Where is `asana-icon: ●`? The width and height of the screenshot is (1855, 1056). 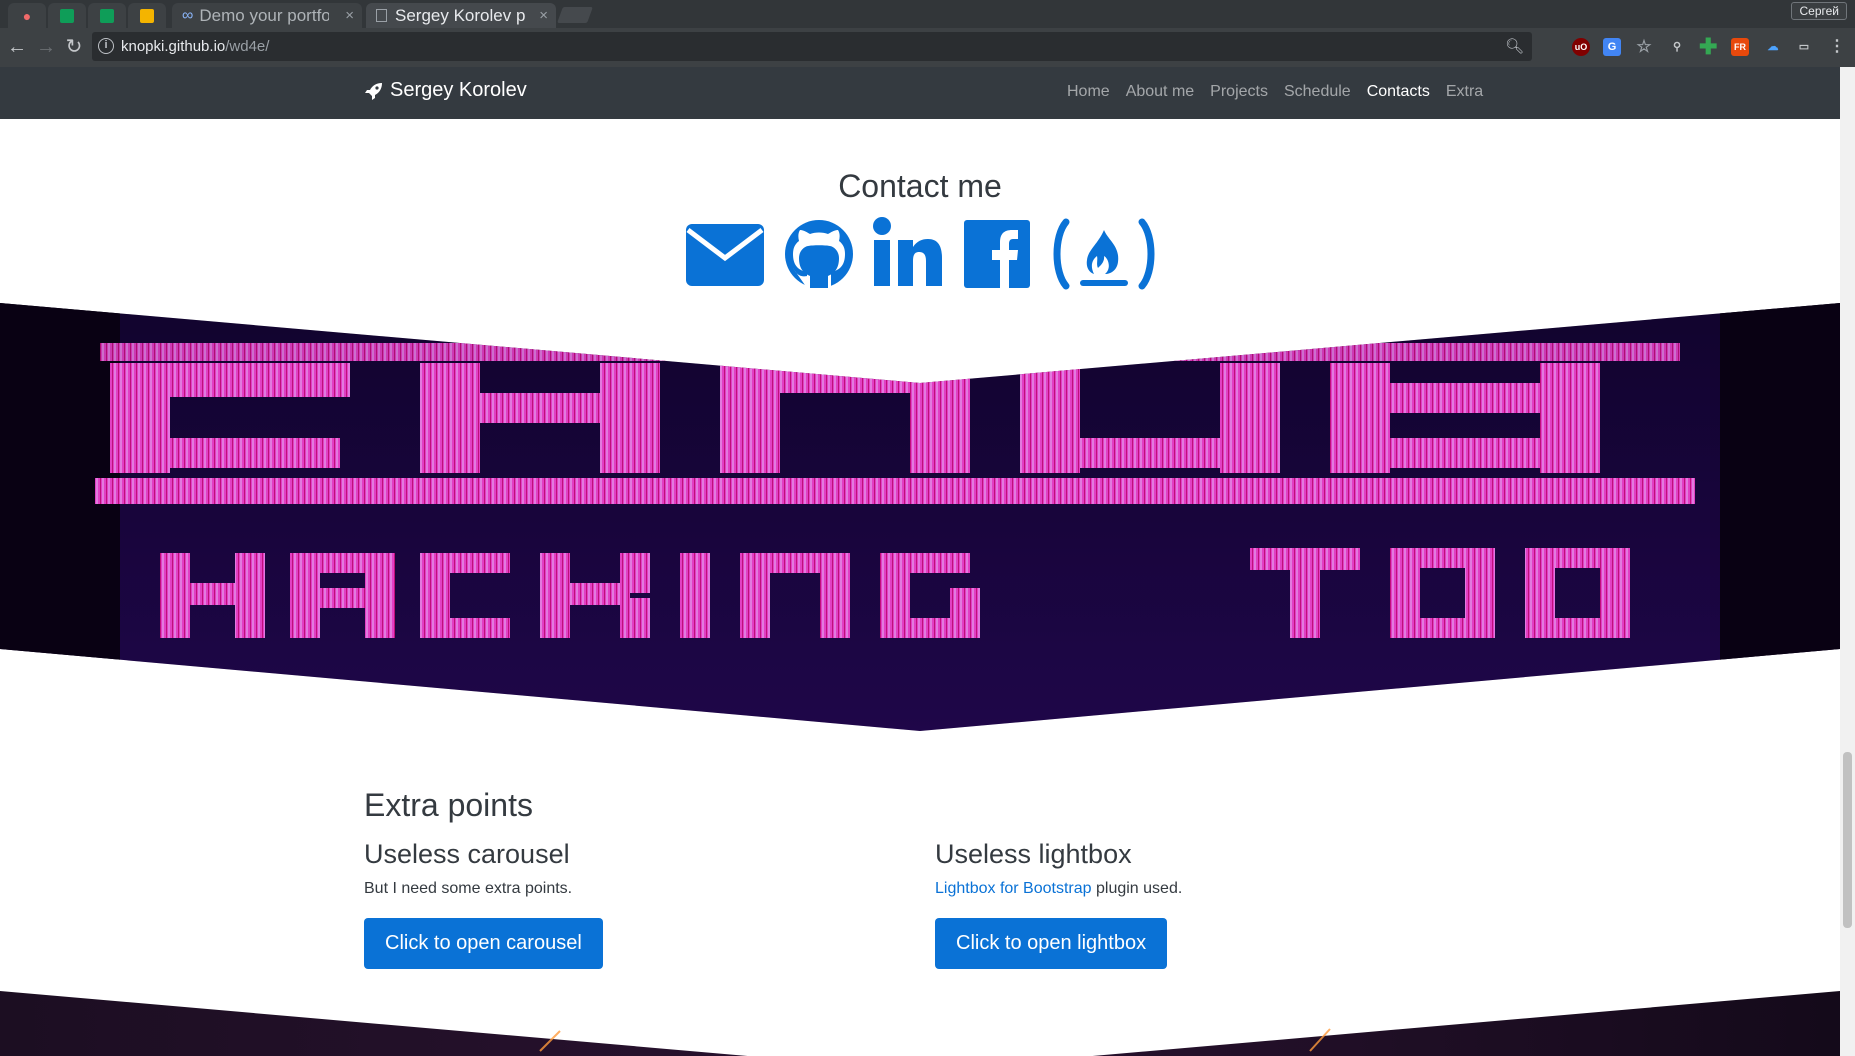 asana-icon: ● is located at coordinates (27, 15).